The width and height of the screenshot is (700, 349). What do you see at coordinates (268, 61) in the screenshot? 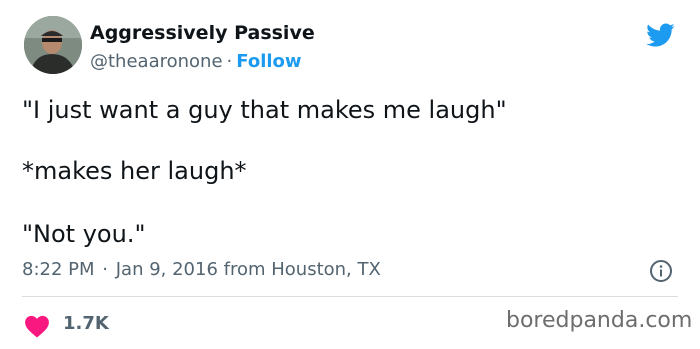
I see `follow-button: Follow` at bounding box center [268, 61].